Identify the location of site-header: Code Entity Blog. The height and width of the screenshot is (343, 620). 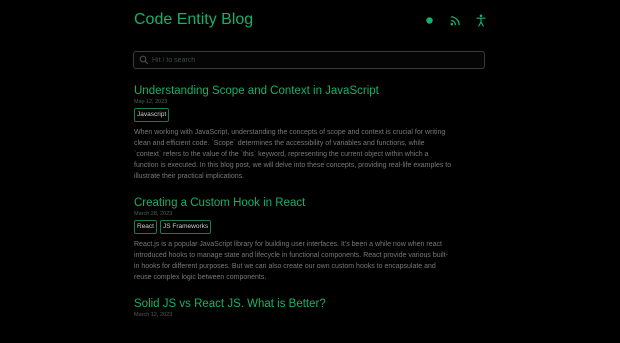
(311, 21).